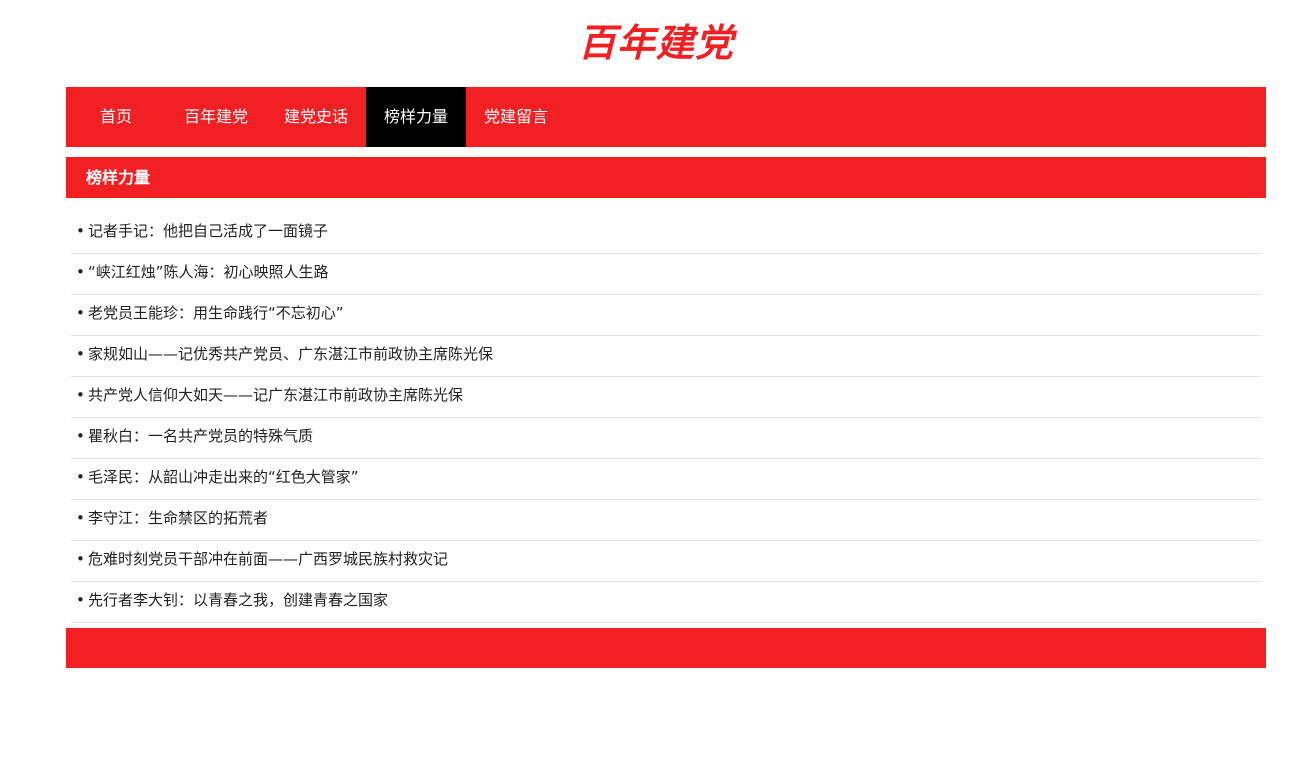 Image resolution: width=1311 pixels, height=777 pixels. I want to click on list-item: • 先行者李大钊：以青春之我，创建青春之国家, so click(666, 602).